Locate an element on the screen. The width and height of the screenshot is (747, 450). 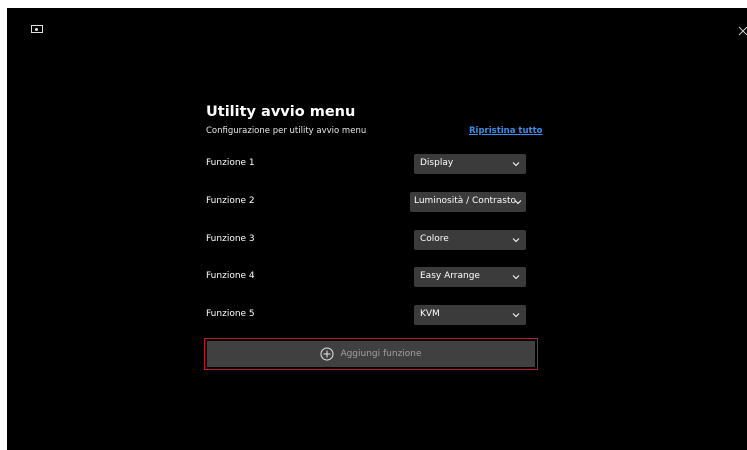
function-select-1: Display is located at coordinates (470, 164).